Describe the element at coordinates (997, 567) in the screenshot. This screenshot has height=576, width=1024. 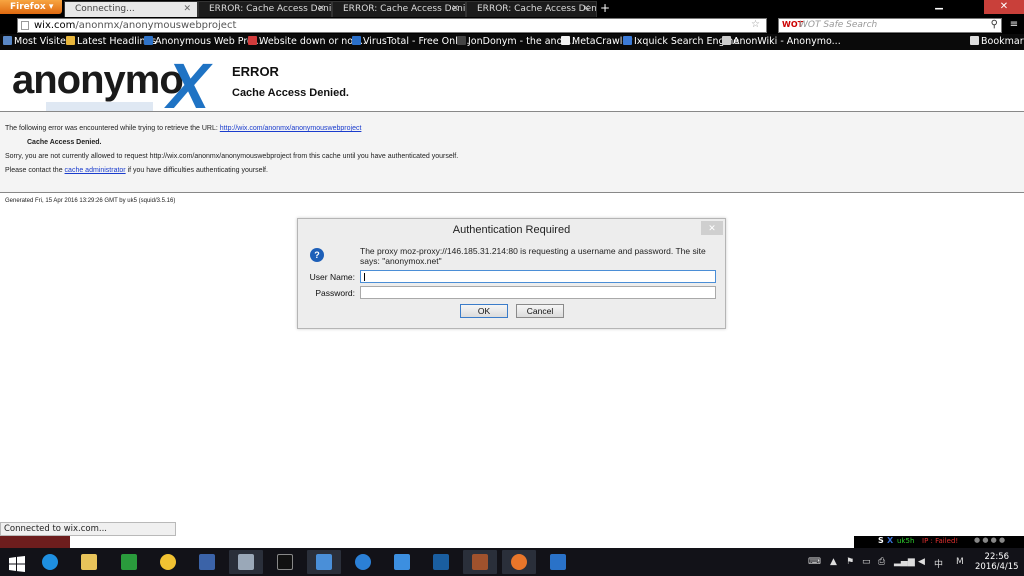
I see `clock-date: 2016/4/15` at that location.